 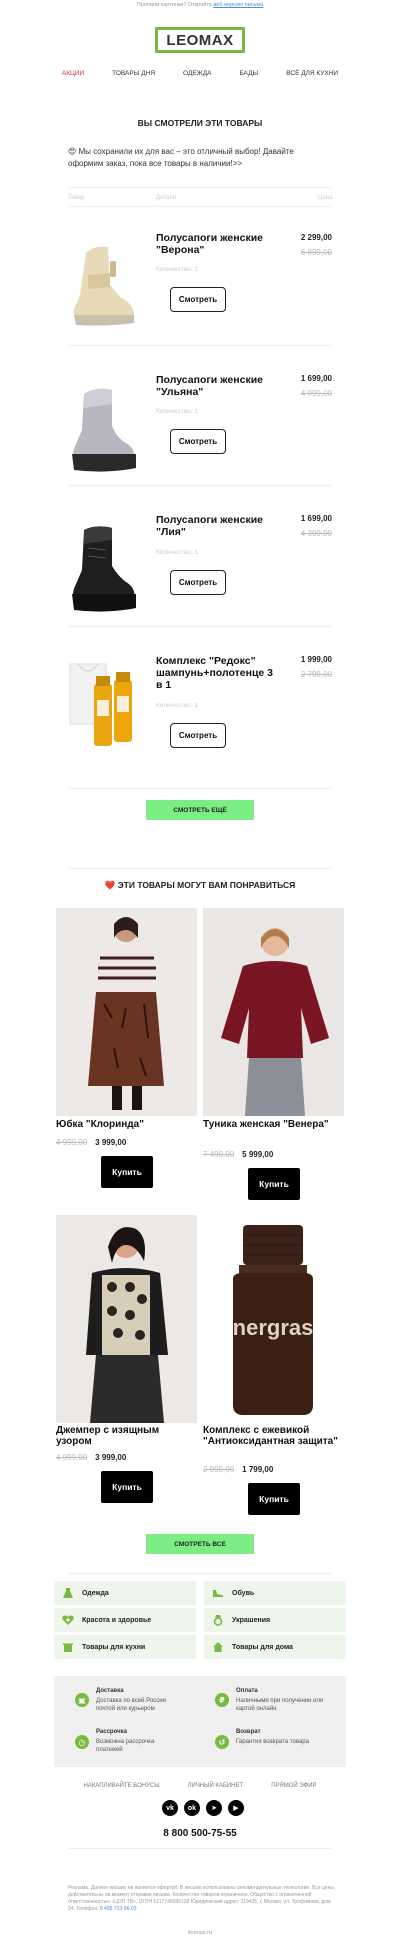 I want to click on rec-product-name: Джемпер с изящным узором, so click(x=126, y=1436).